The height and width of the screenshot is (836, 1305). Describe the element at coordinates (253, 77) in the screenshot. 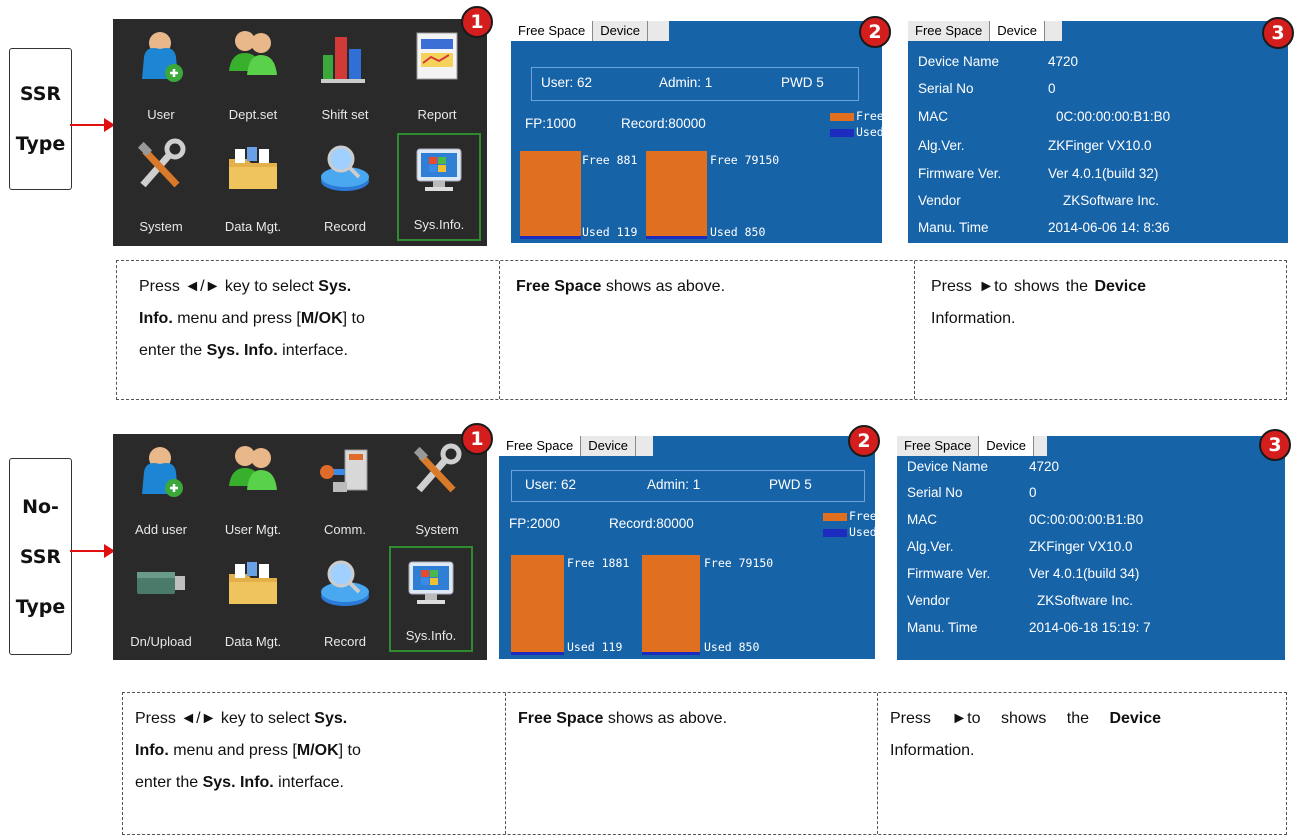

I see `menu-item-dept-set: Dept.set` at that location.